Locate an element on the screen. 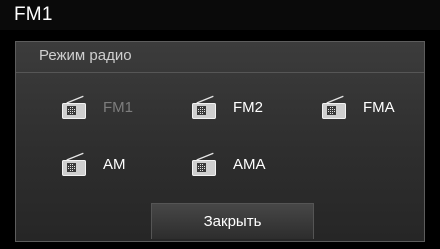 The image size is (440, 249). close-button-label: Закрыть is located at coordinates (232, 221).